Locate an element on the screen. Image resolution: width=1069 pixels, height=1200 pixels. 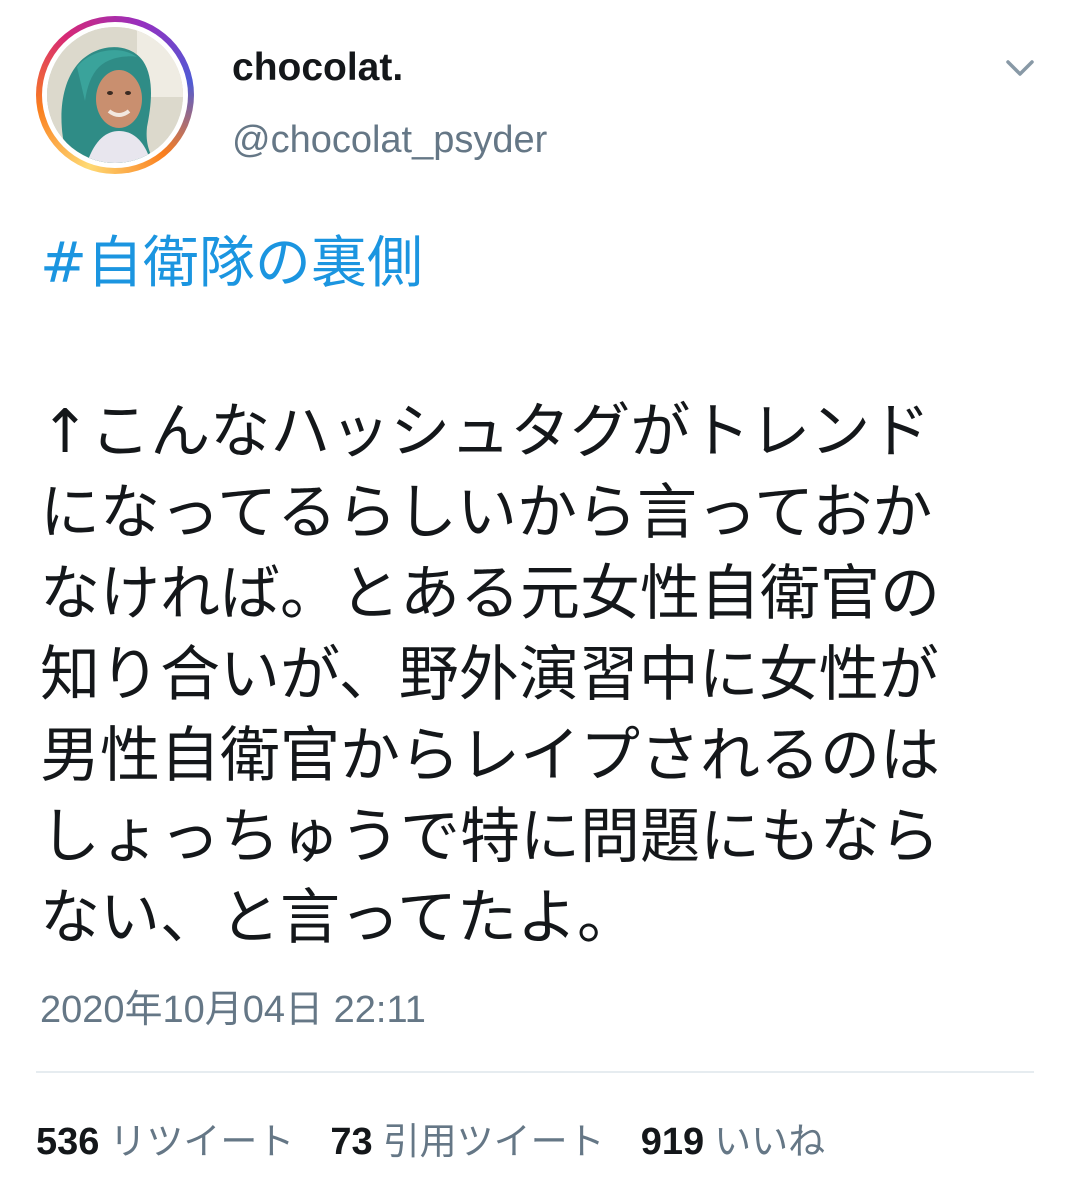
quotes-count: 73 is located at coordinates (351, 1142).